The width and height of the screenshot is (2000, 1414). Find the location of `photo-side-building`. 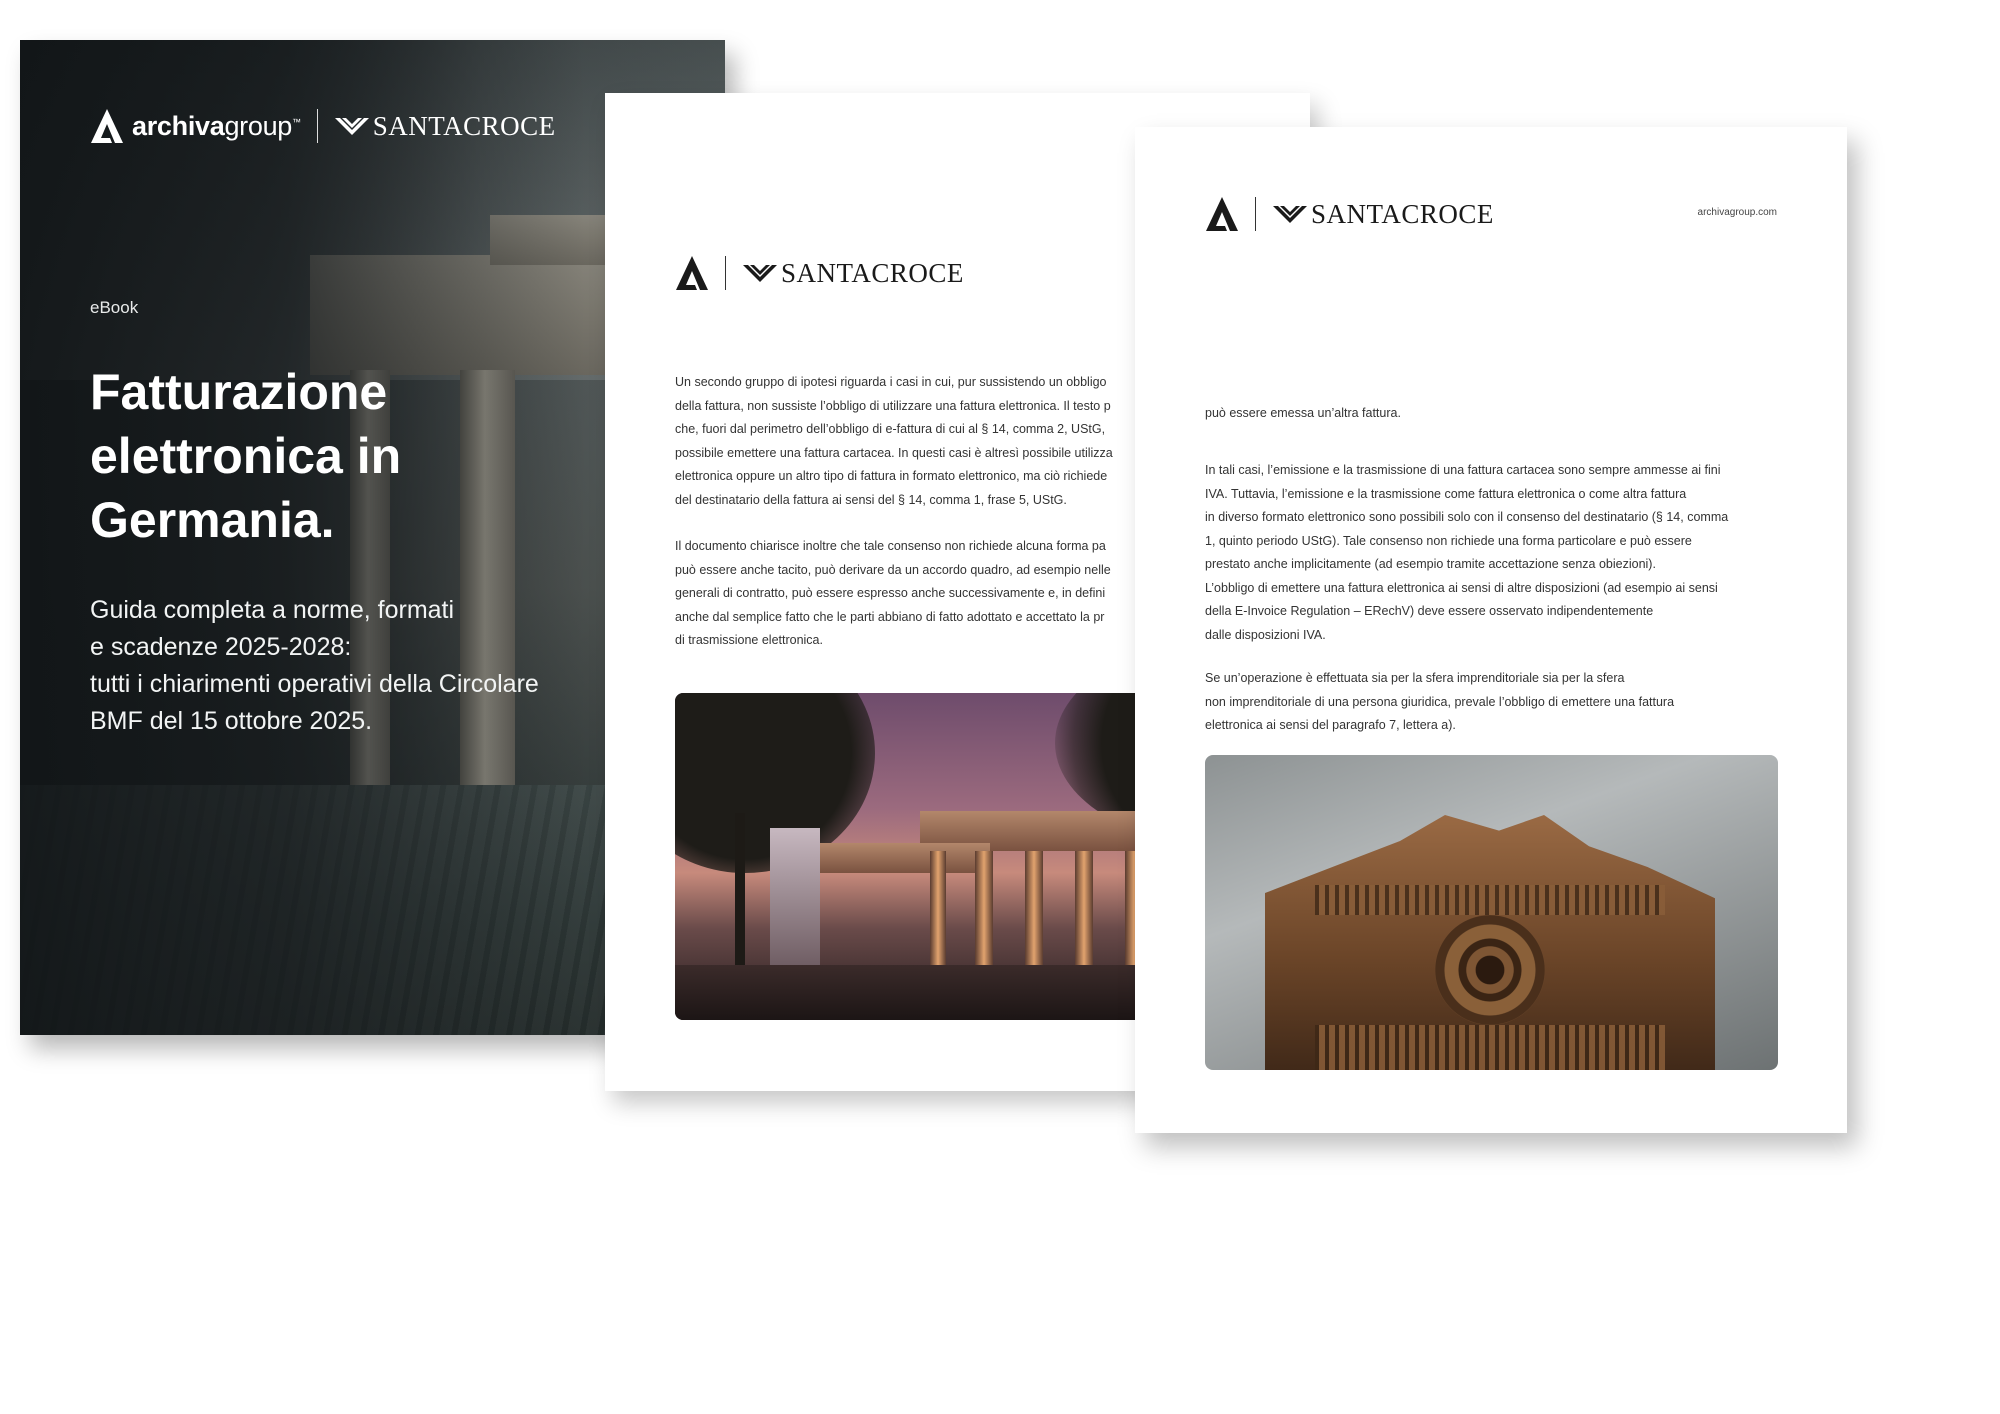

photo-side-building is located at coordinates (795, 898).